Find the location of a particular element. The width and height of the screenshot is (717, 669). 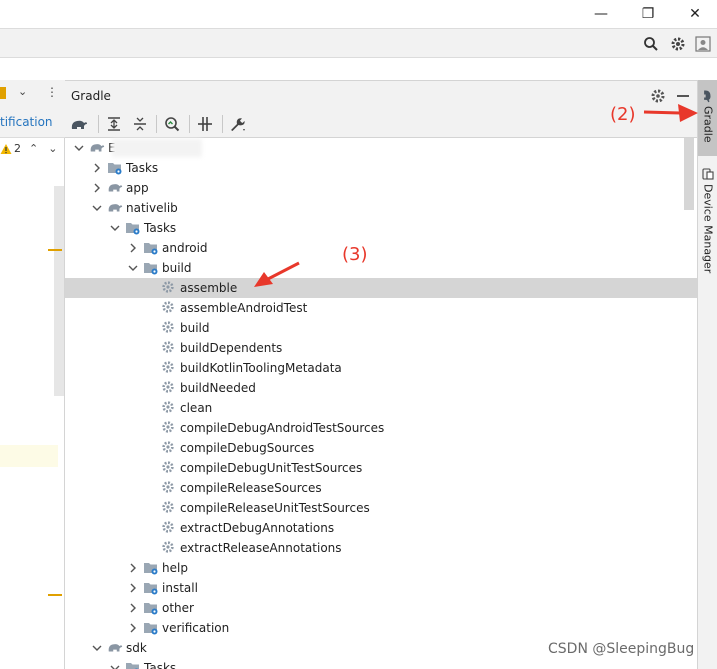

gradle-toolbar is located at coordinates (381, 124).